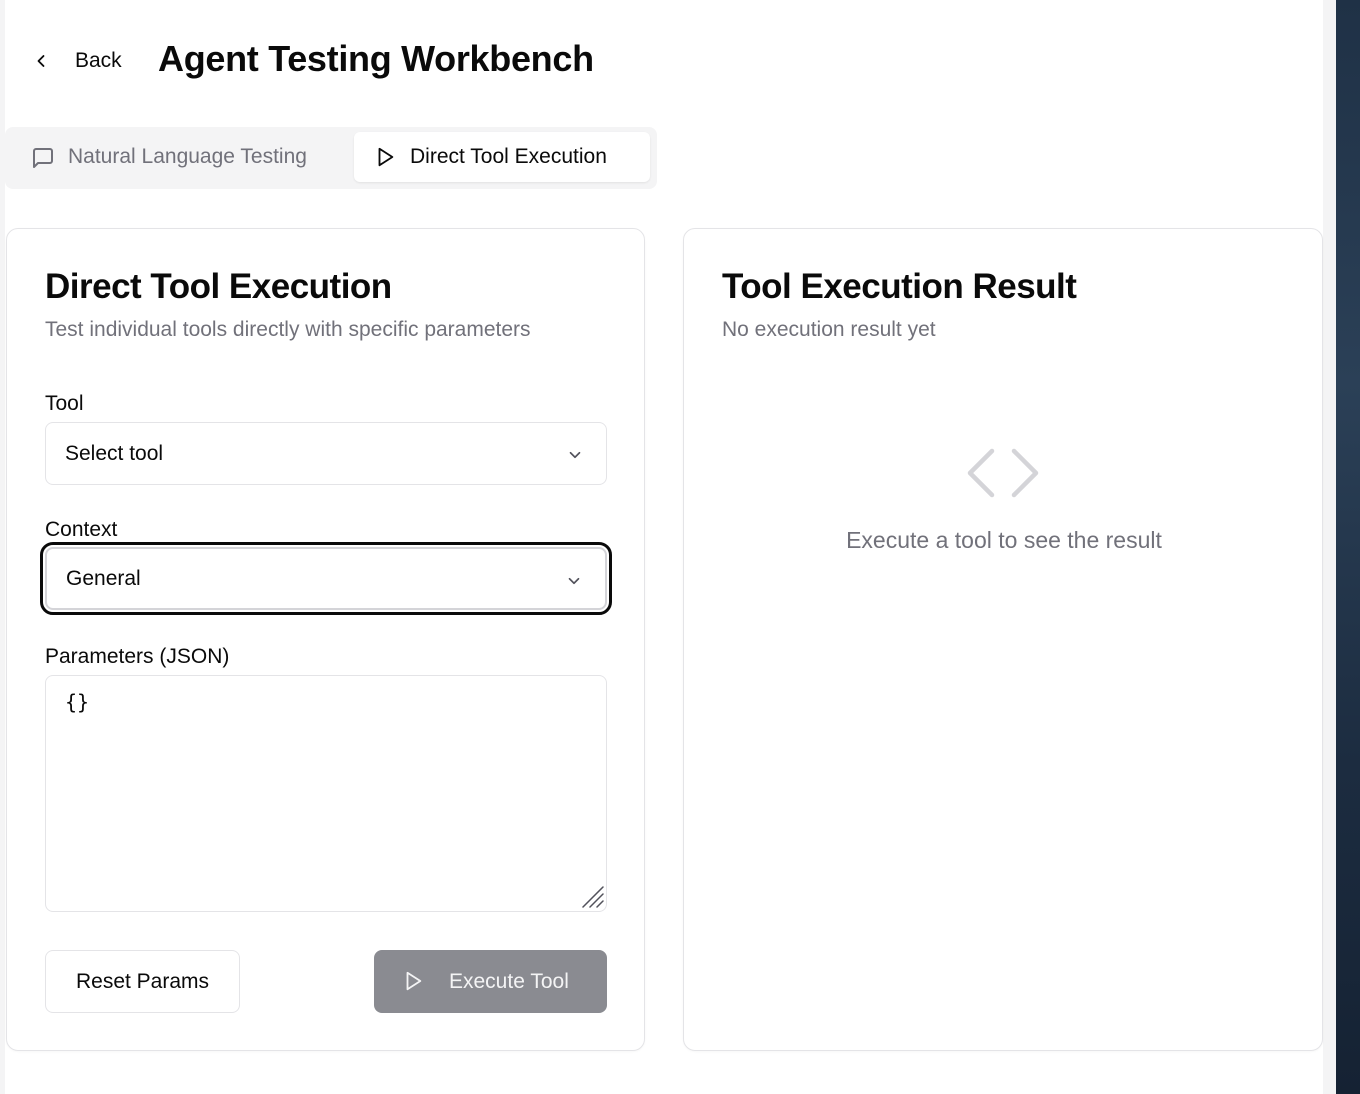 Image resolution: width=1360 pixels, height=1094 pixels. I want to click on back-button: Back, so click(84, 60).